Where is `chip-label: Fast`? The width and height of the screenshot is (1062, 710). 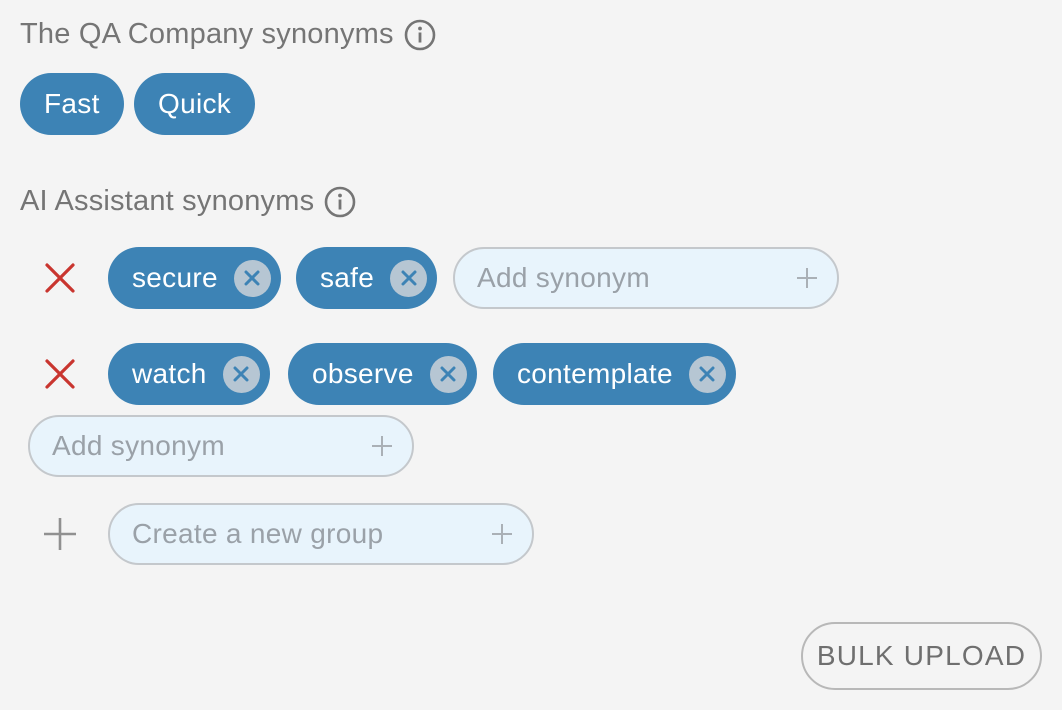 chip-label: Fast is located at coordinates (72, 103).